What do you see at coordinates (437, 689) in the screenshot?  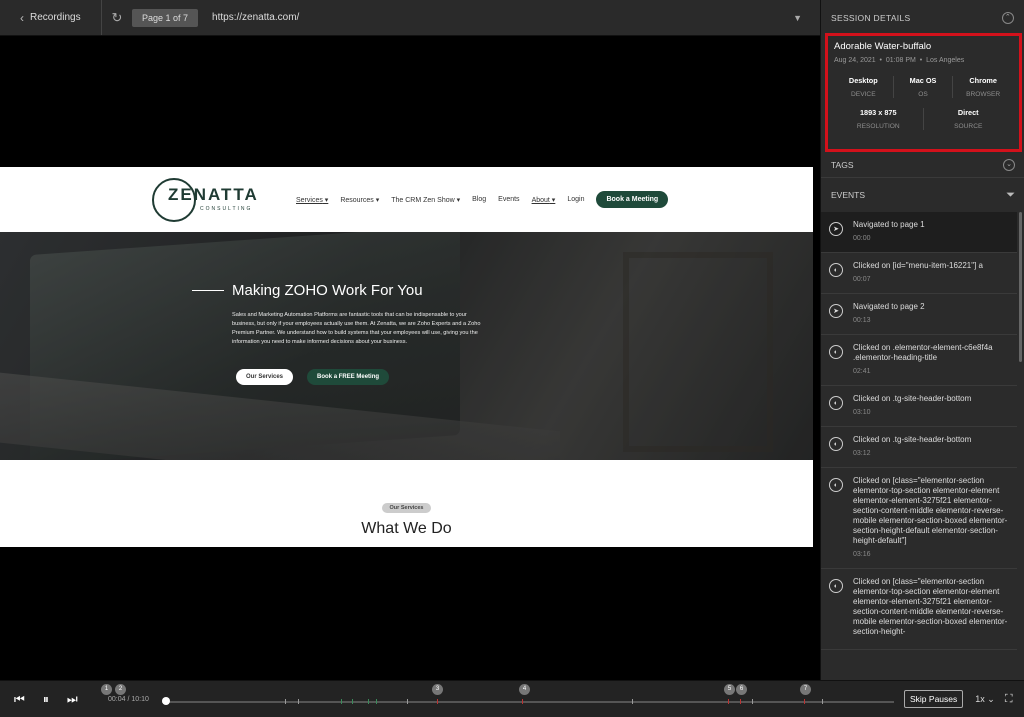 I see `timeline-marker: 3` at bounding box center [437, 689].